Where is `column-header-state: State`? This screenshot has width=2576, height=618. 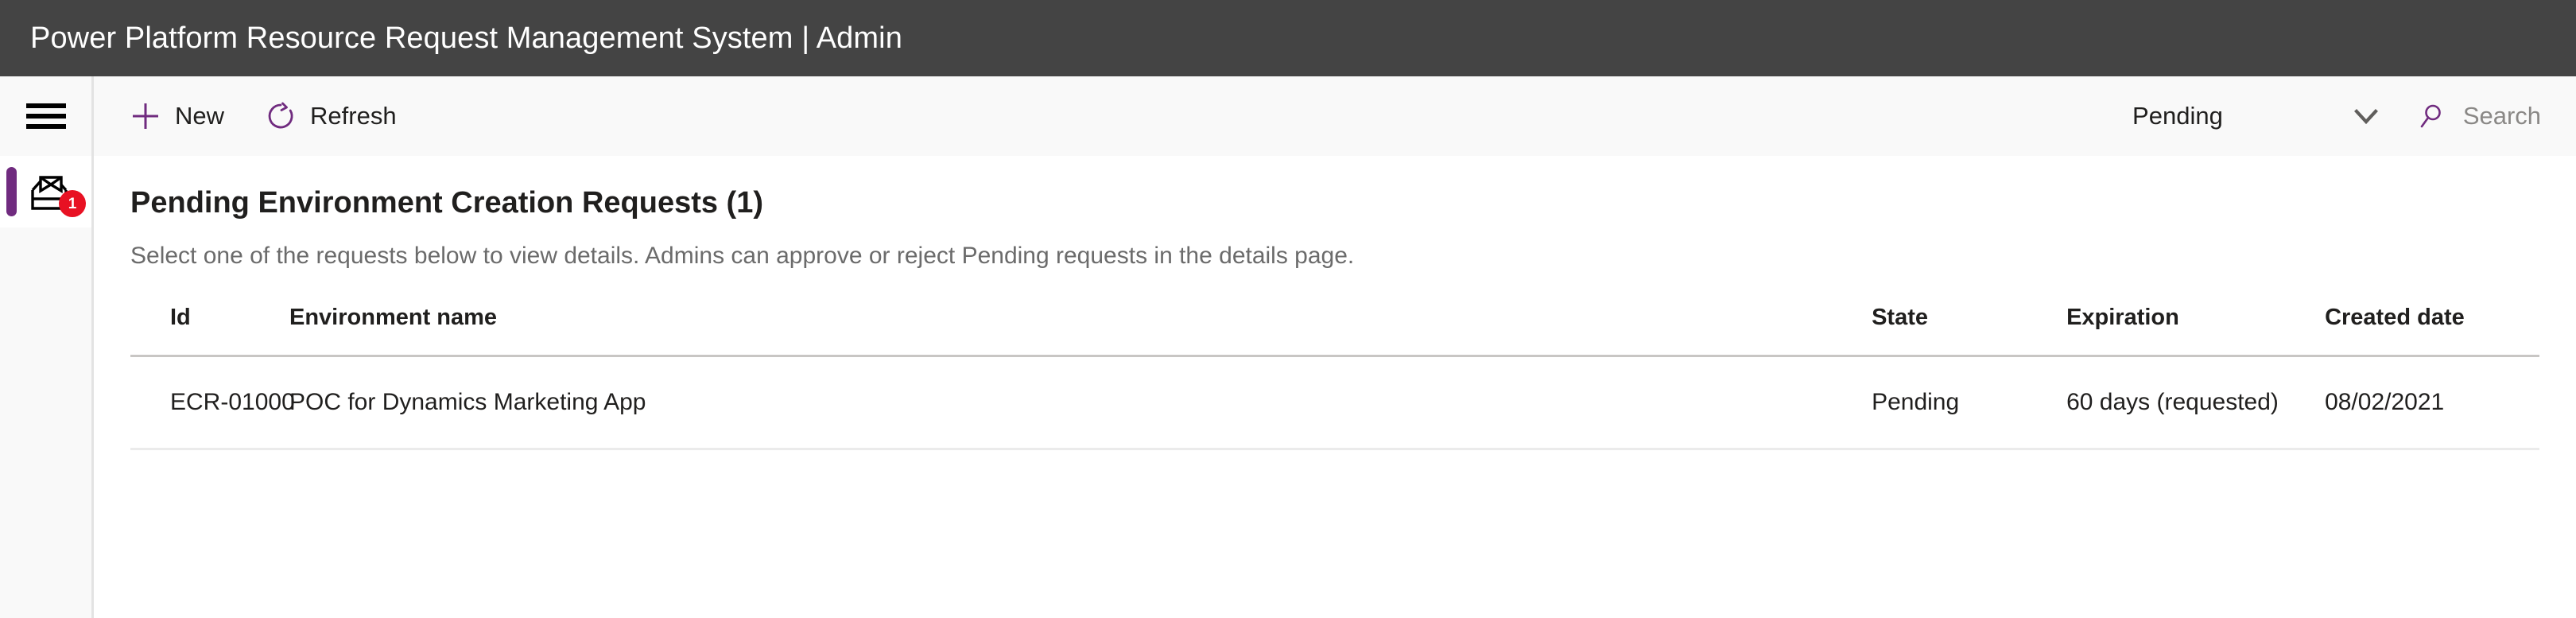 column-header-state: State is located at coordinates (1970, 331).